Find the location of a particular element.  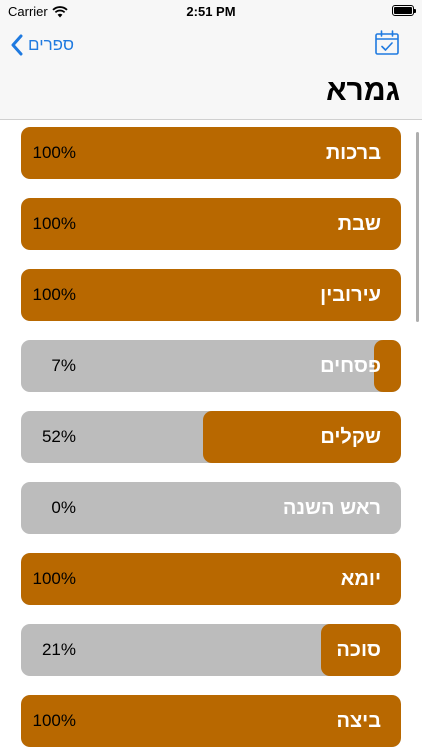

back-button-label: ספרים is located at coordinates (51, 44).